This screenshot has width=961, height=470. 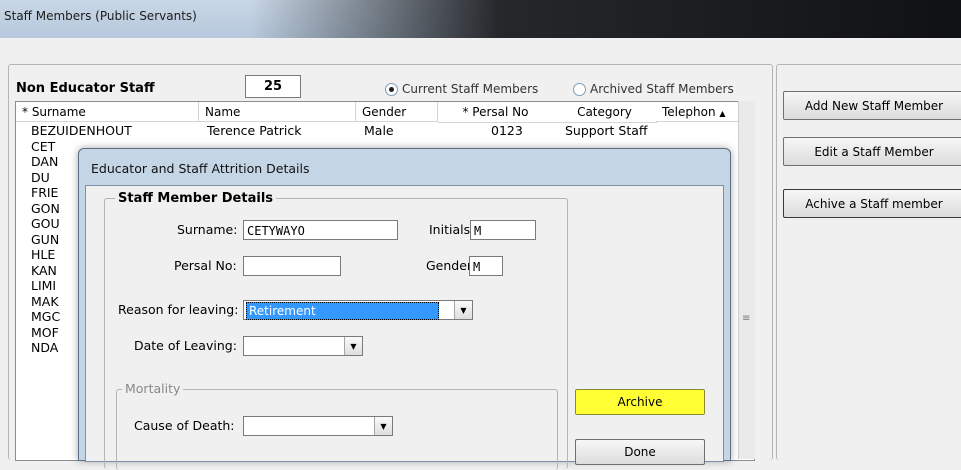 I want to click on cell-surname: BEZUIDENHOUT, so click(x=81, y=130).